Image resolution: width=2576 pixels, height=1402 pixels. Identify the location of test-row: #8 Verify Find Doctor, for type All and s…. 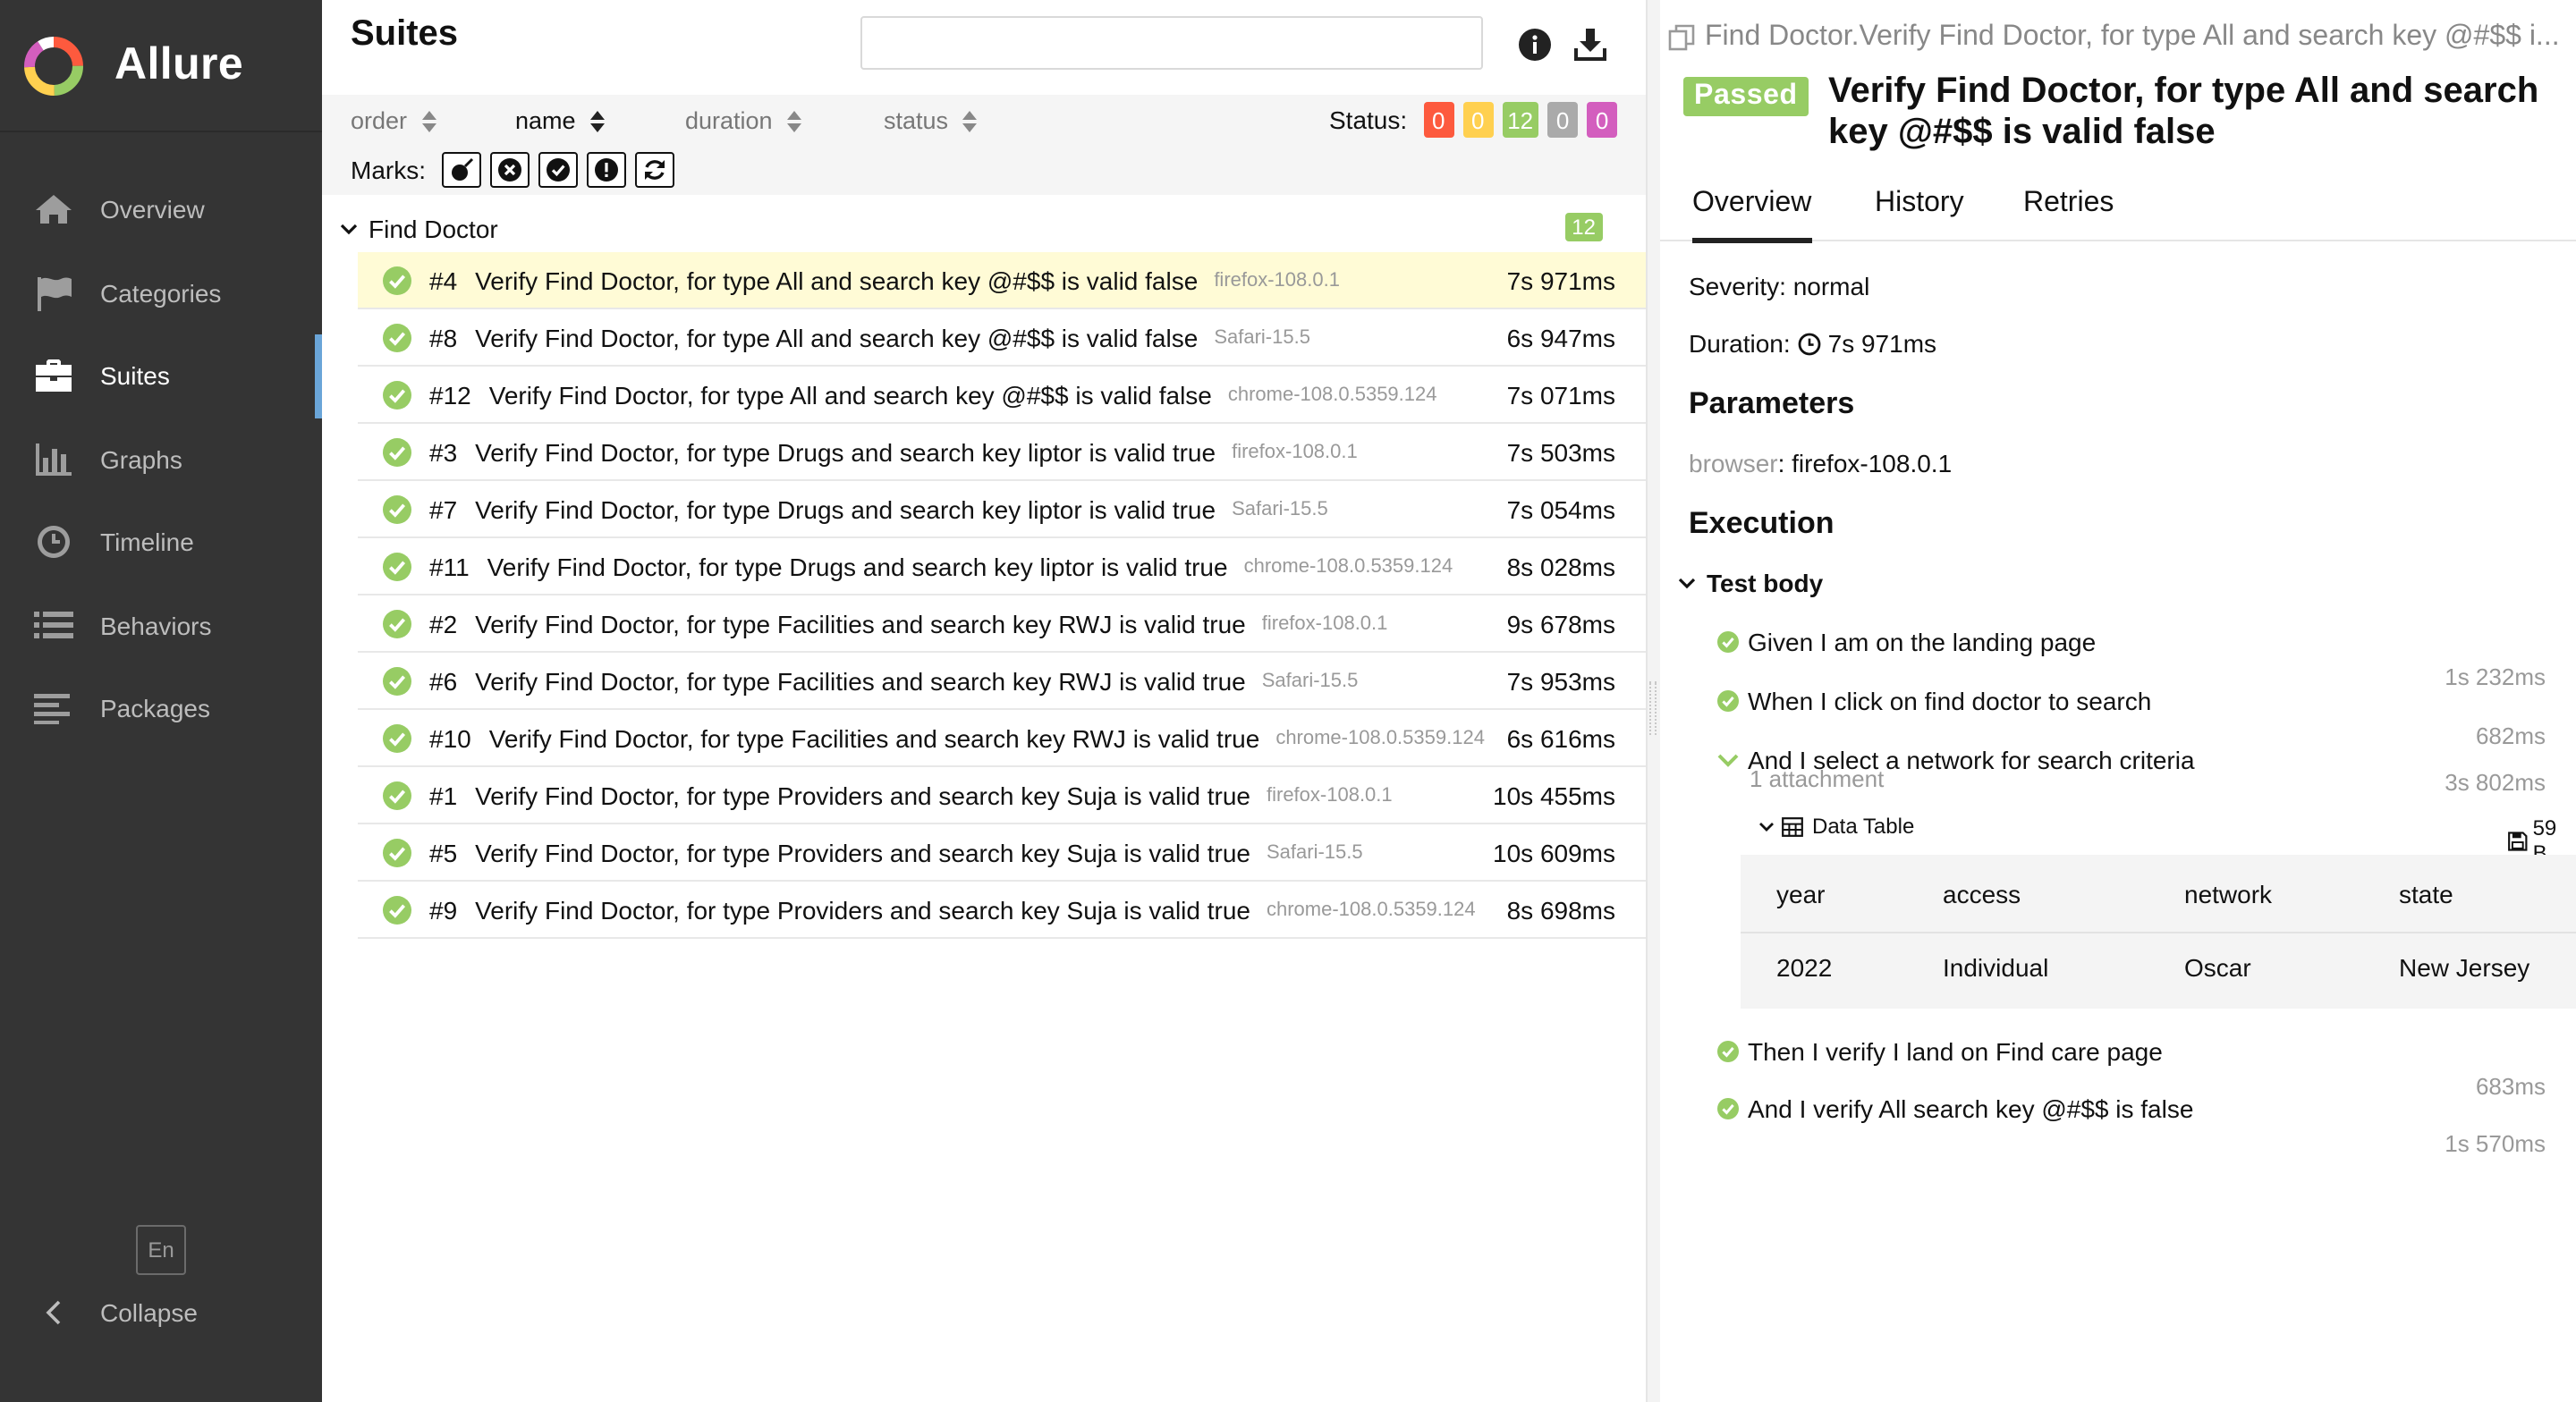
(1002, 338).